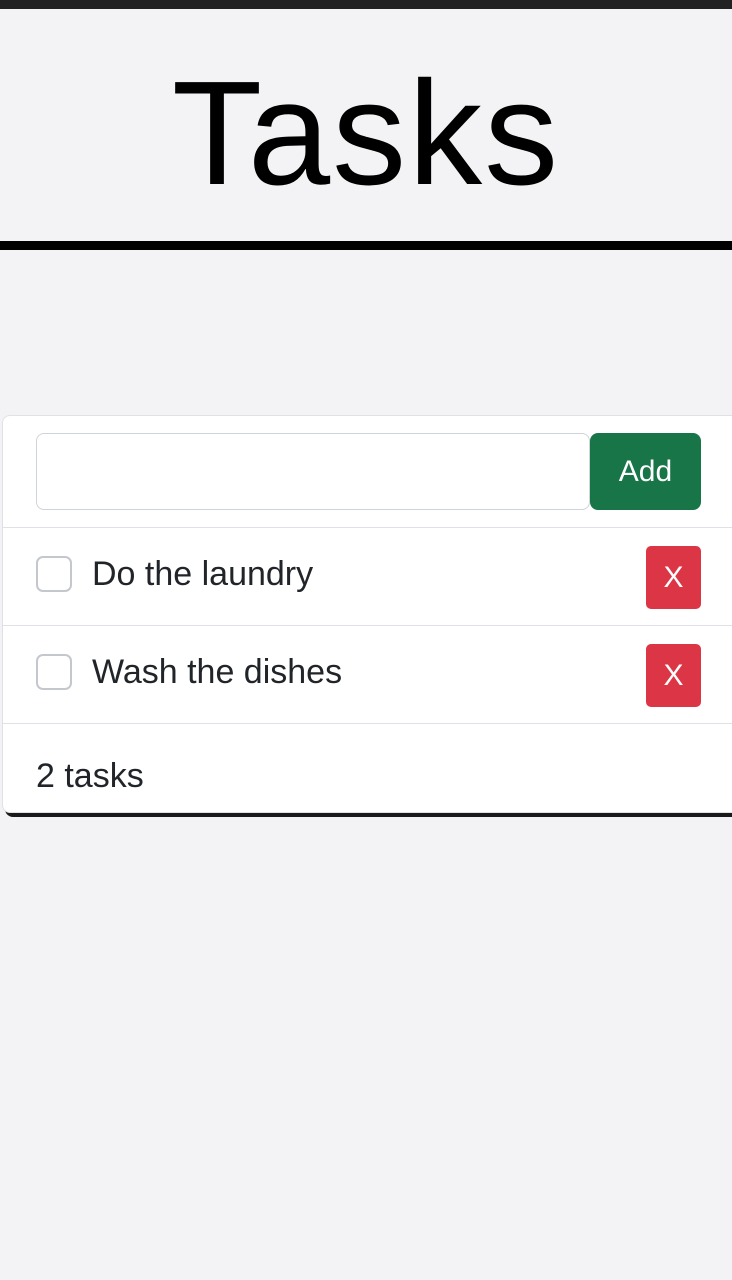 The image size is (732, 1280). Describe the element at coordinates (366, 245) in the screenshot. I see `header-divider` at that location.